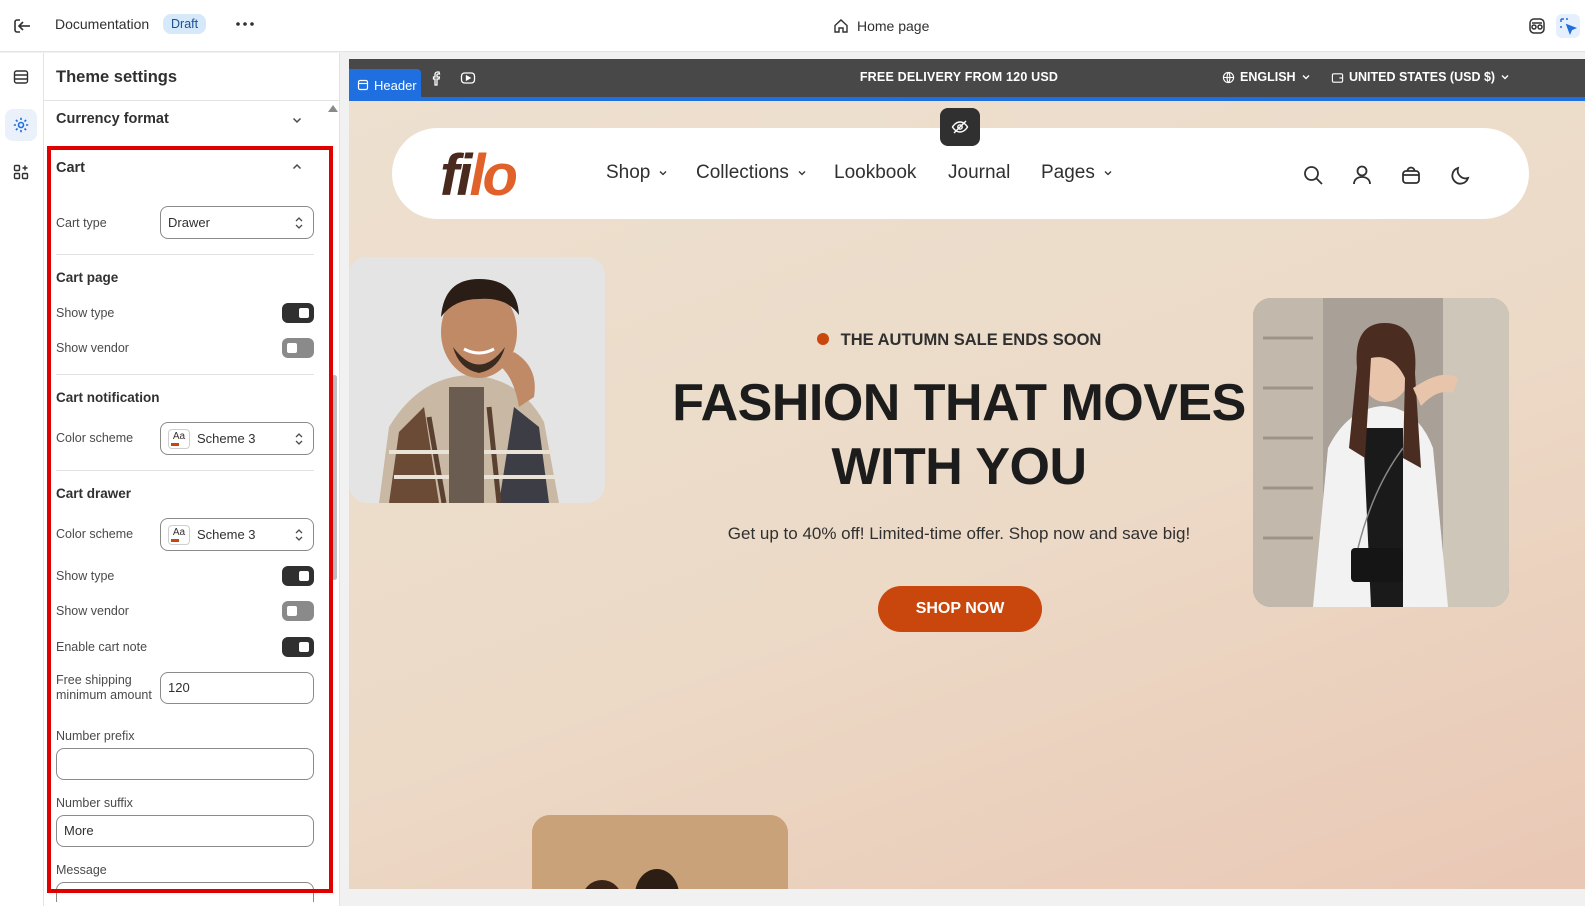 Image resolution: width=1585 pixels, height=906 pixels. Describe the element at coordinates (660, 852) in the screenshot. I see `hero-image-couple` at that location.